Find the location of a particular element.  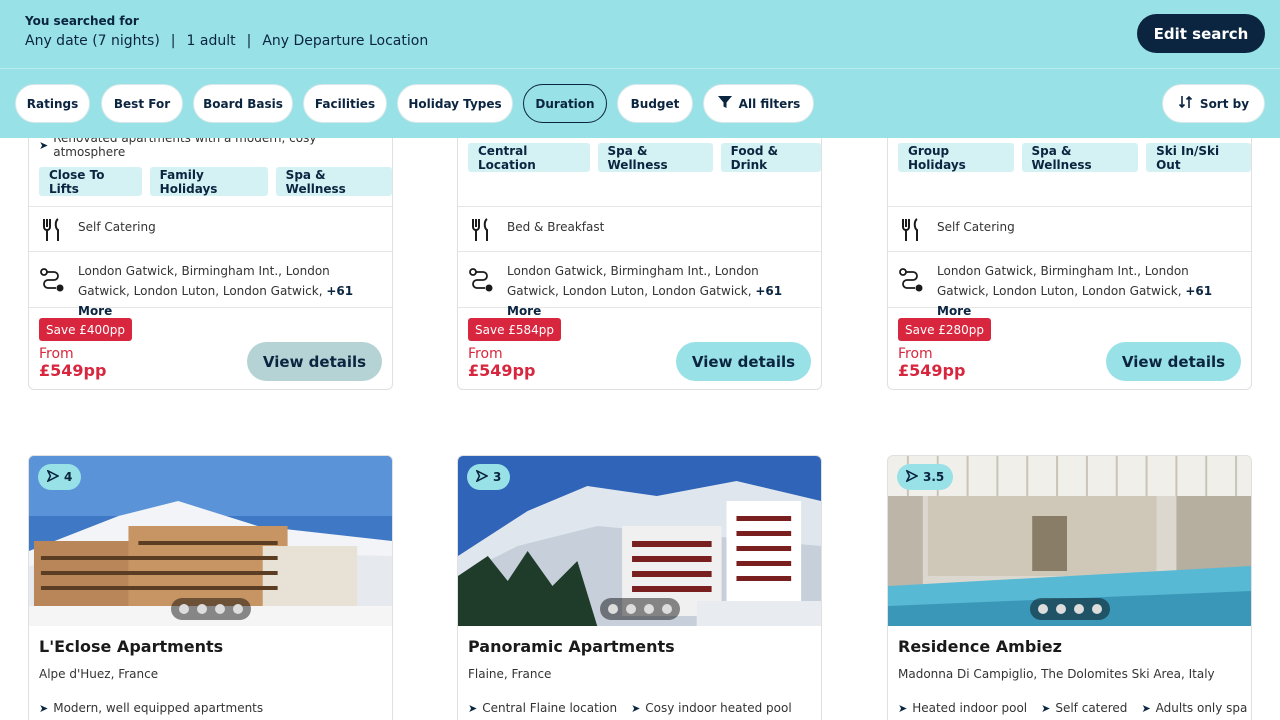

filter-best-for: Best For is located at coordinates (142, 103).